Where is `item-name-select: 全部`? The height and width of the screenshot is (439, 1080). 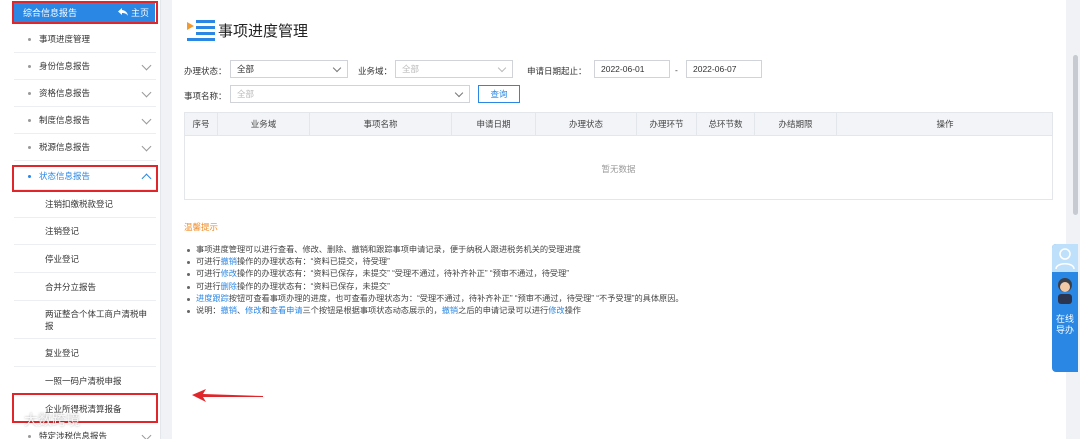
item-name-select: 全部 is located at coordinates (350, 94).